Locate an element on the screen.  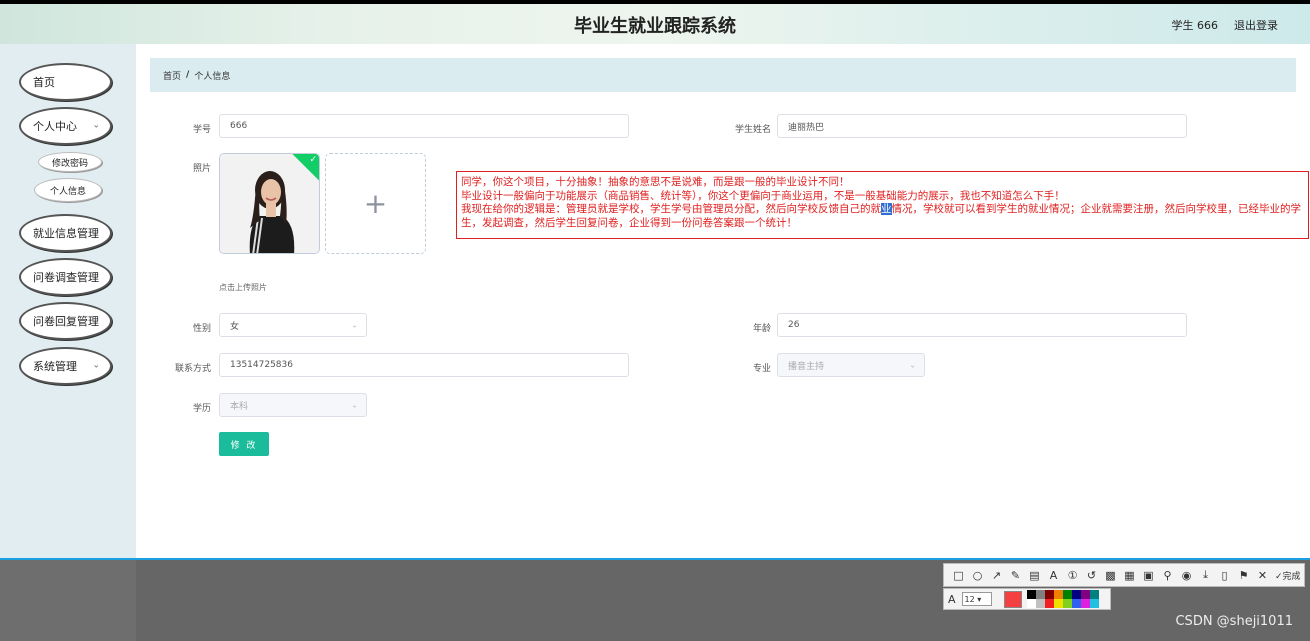
gender-label: 性别 is located at coordinates (201, 329).